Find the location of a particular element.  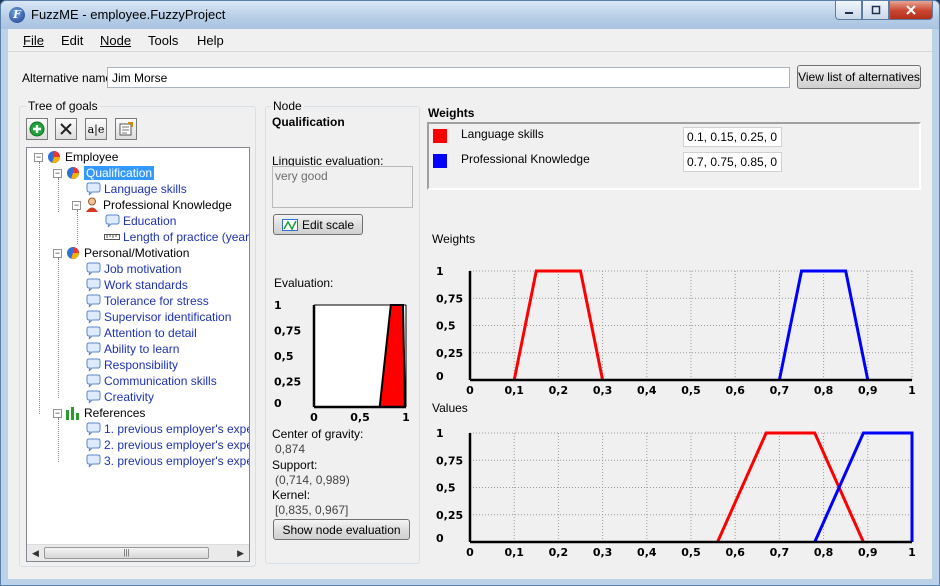

delete-icon is located at coordinates (66, 129).